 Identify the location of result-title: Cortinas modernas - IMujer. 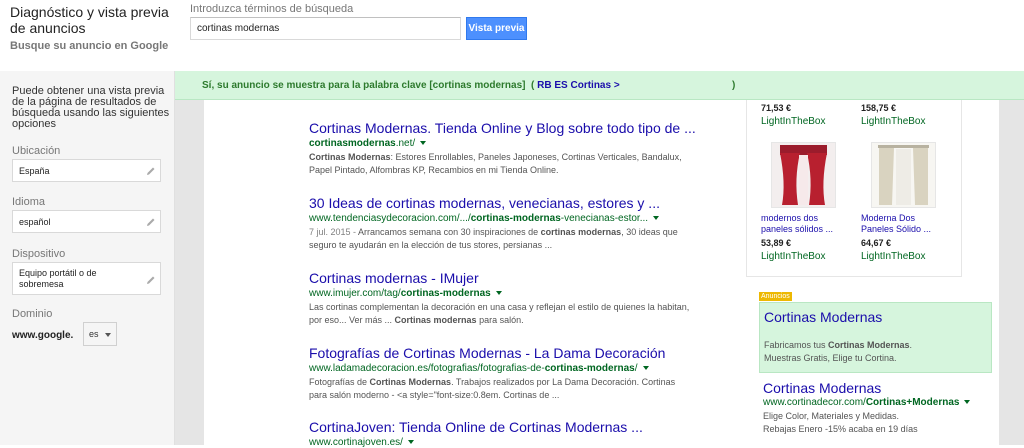
(394, 278).